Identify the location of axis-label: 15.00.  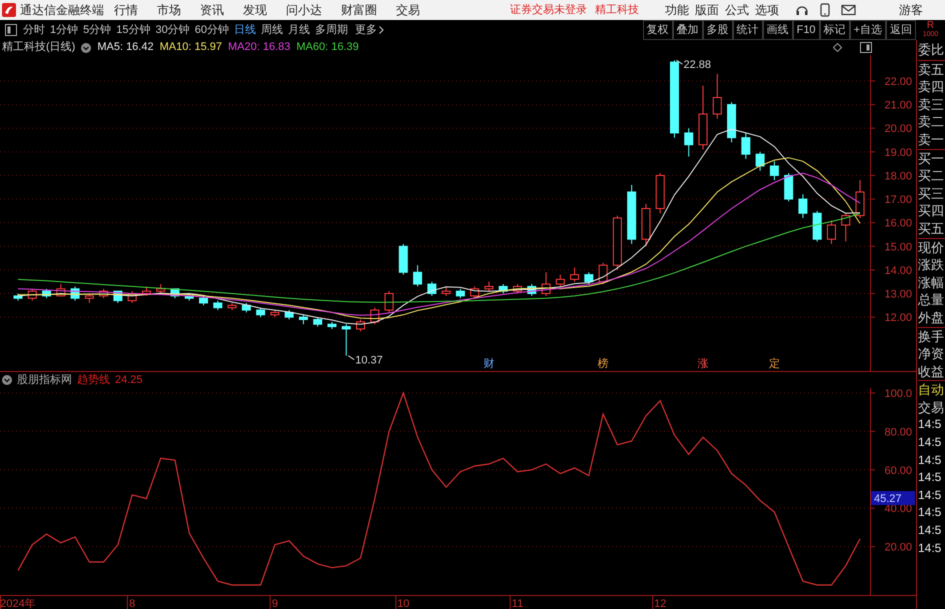
(898, 247).